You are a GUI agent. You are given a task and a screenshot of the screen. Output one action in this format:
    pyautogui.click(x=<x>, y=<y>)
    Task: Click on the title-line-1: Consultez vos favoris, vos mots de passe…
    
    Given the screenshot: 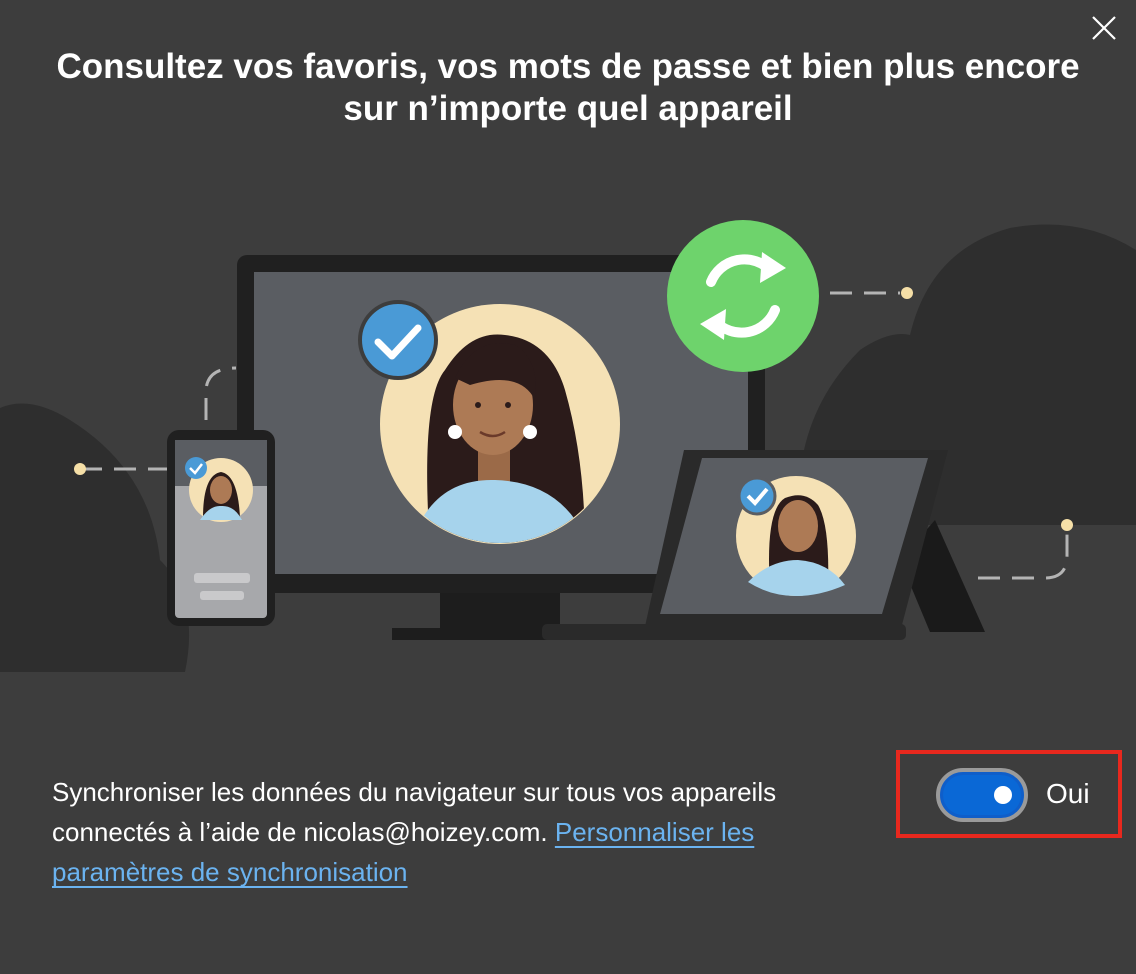 What is the action you would take?
    pyautogui.click(x=568, y=66)
    